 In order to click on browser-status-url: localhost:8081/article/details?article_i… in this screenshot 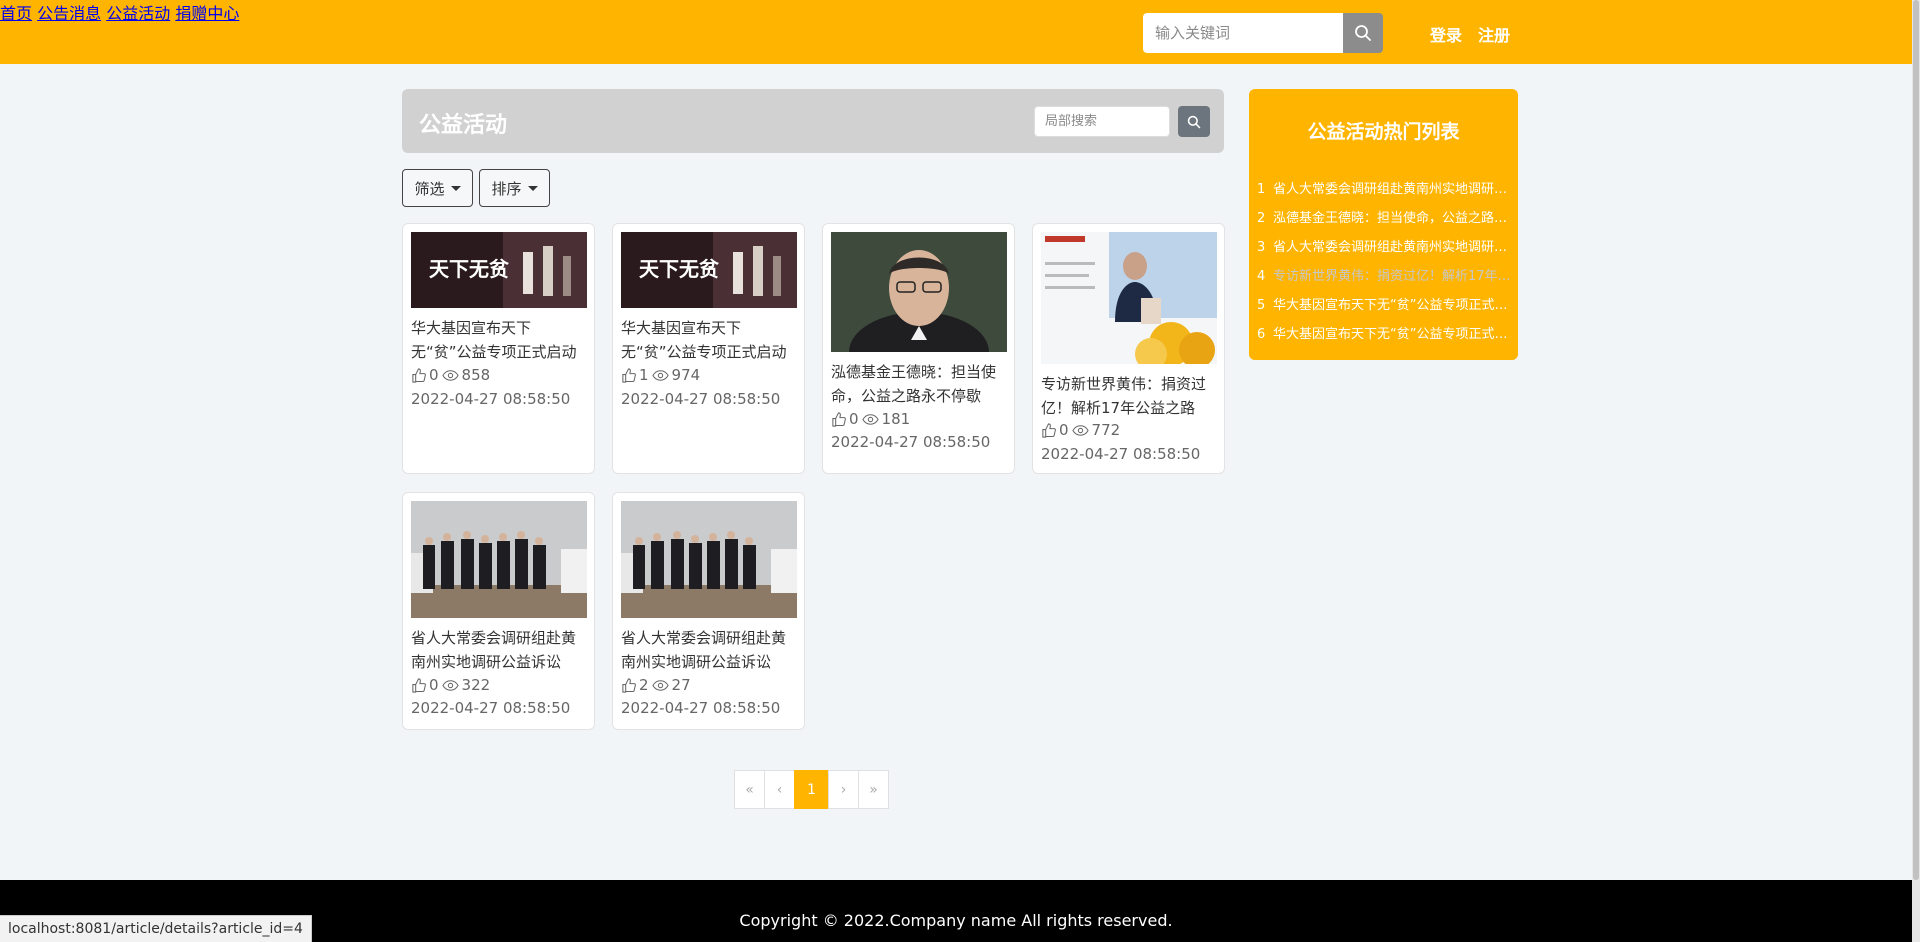, I will do `click(156, 928)`.